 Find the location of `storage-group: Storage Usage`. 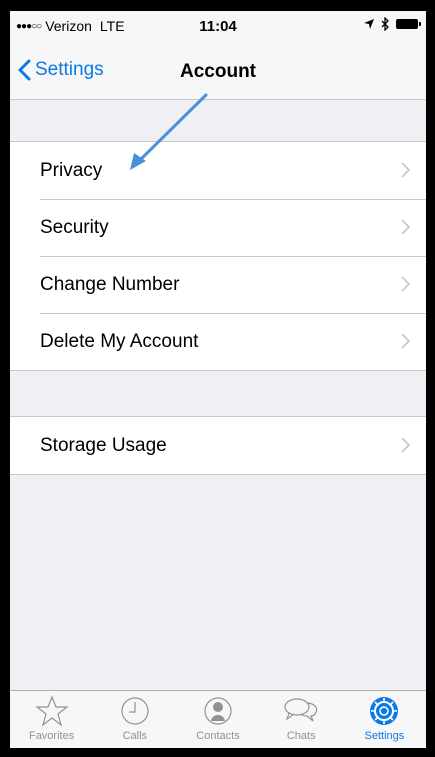

storage-group: Storage Usage is located at coordinates (218, 445).